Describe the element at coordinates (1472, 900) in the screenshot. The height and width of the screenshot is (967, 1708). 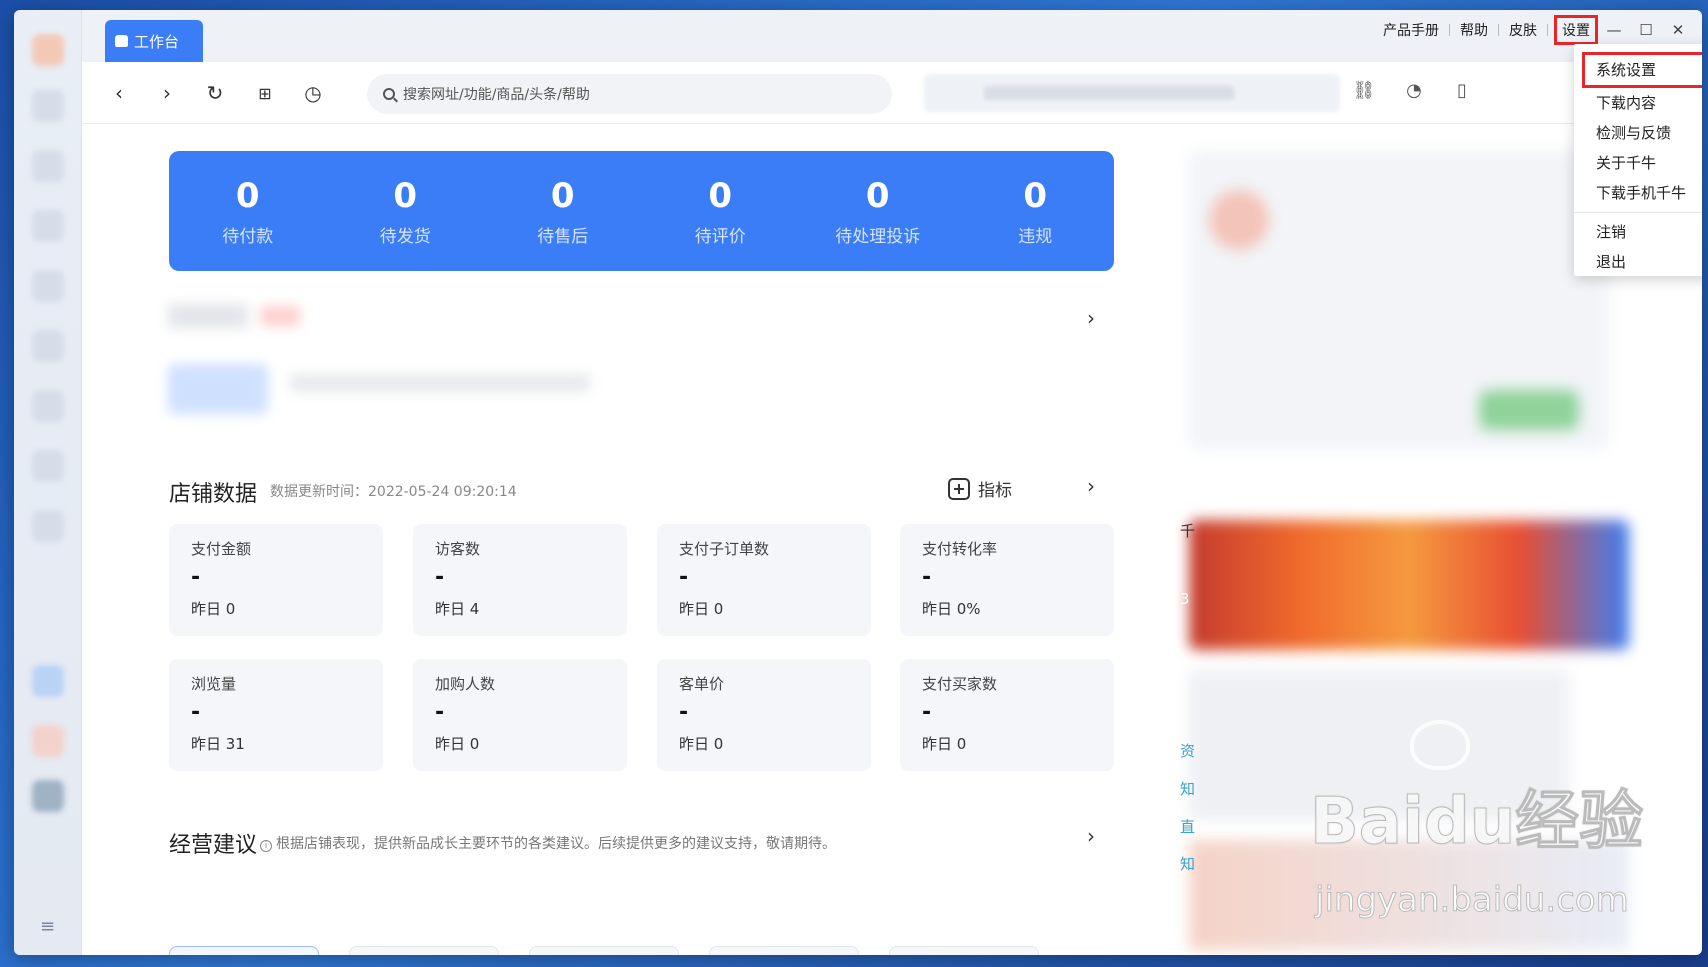
I see `watermark-url: jingyan.baidu.com` at that location.